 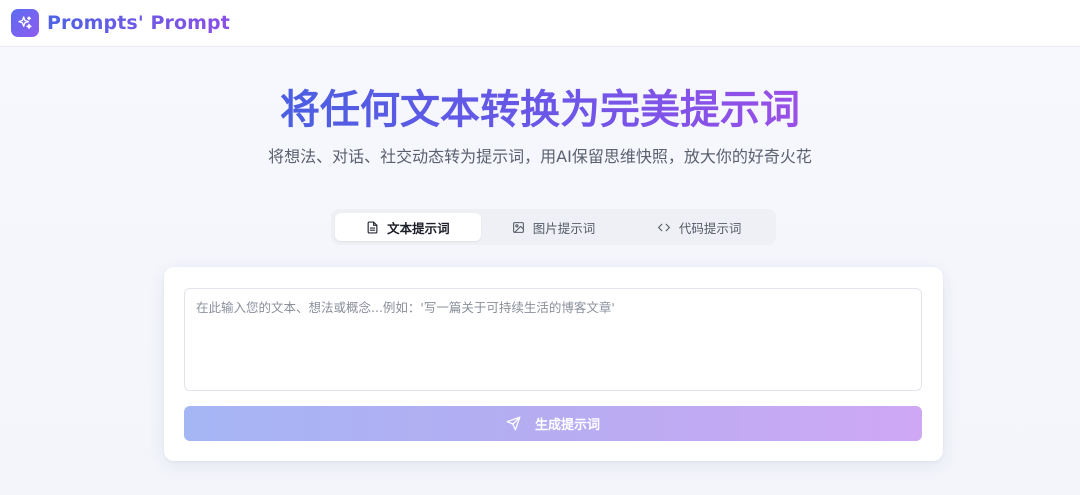 I want to click on page-title: 将任何文本转换为完美提示词, so click(x=540, y=110).